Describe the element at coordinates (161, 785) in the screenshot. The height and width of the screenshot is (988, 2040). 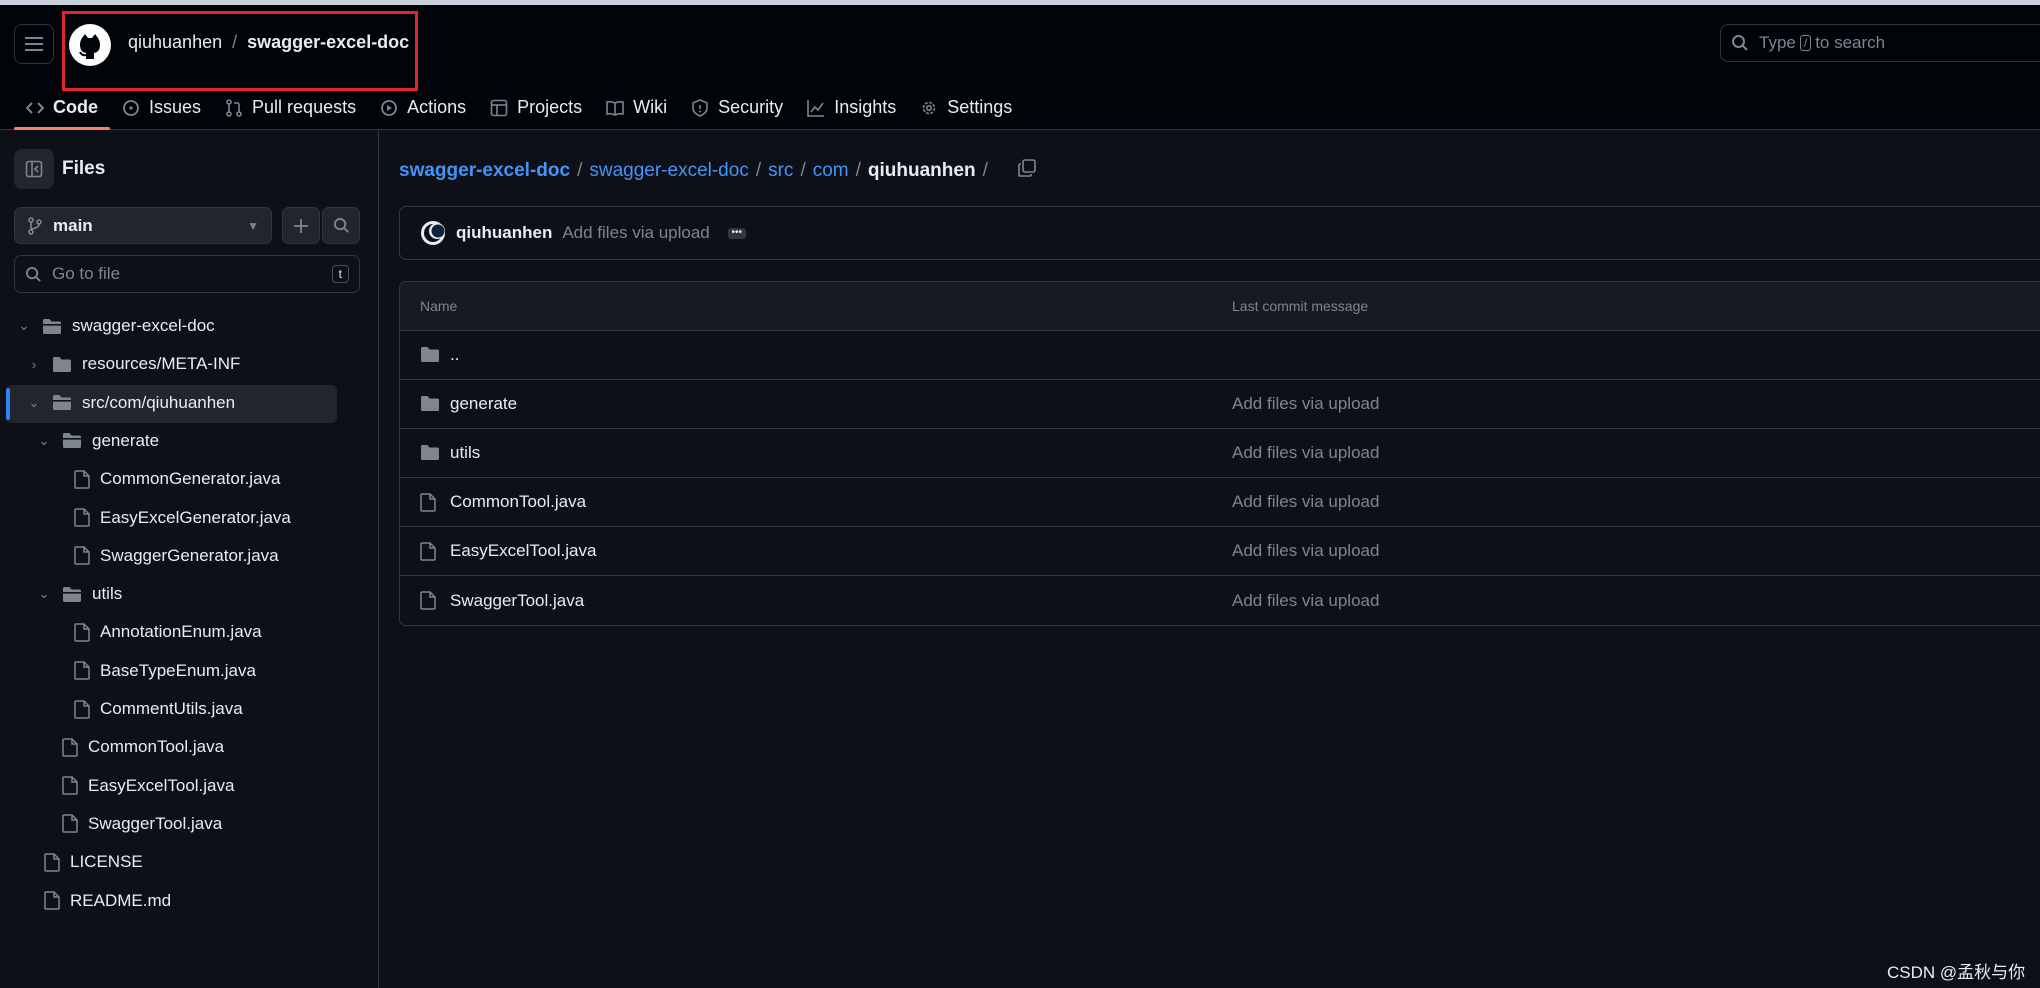
I see `tree-item-label: EasyExcelTool.java` at that location.